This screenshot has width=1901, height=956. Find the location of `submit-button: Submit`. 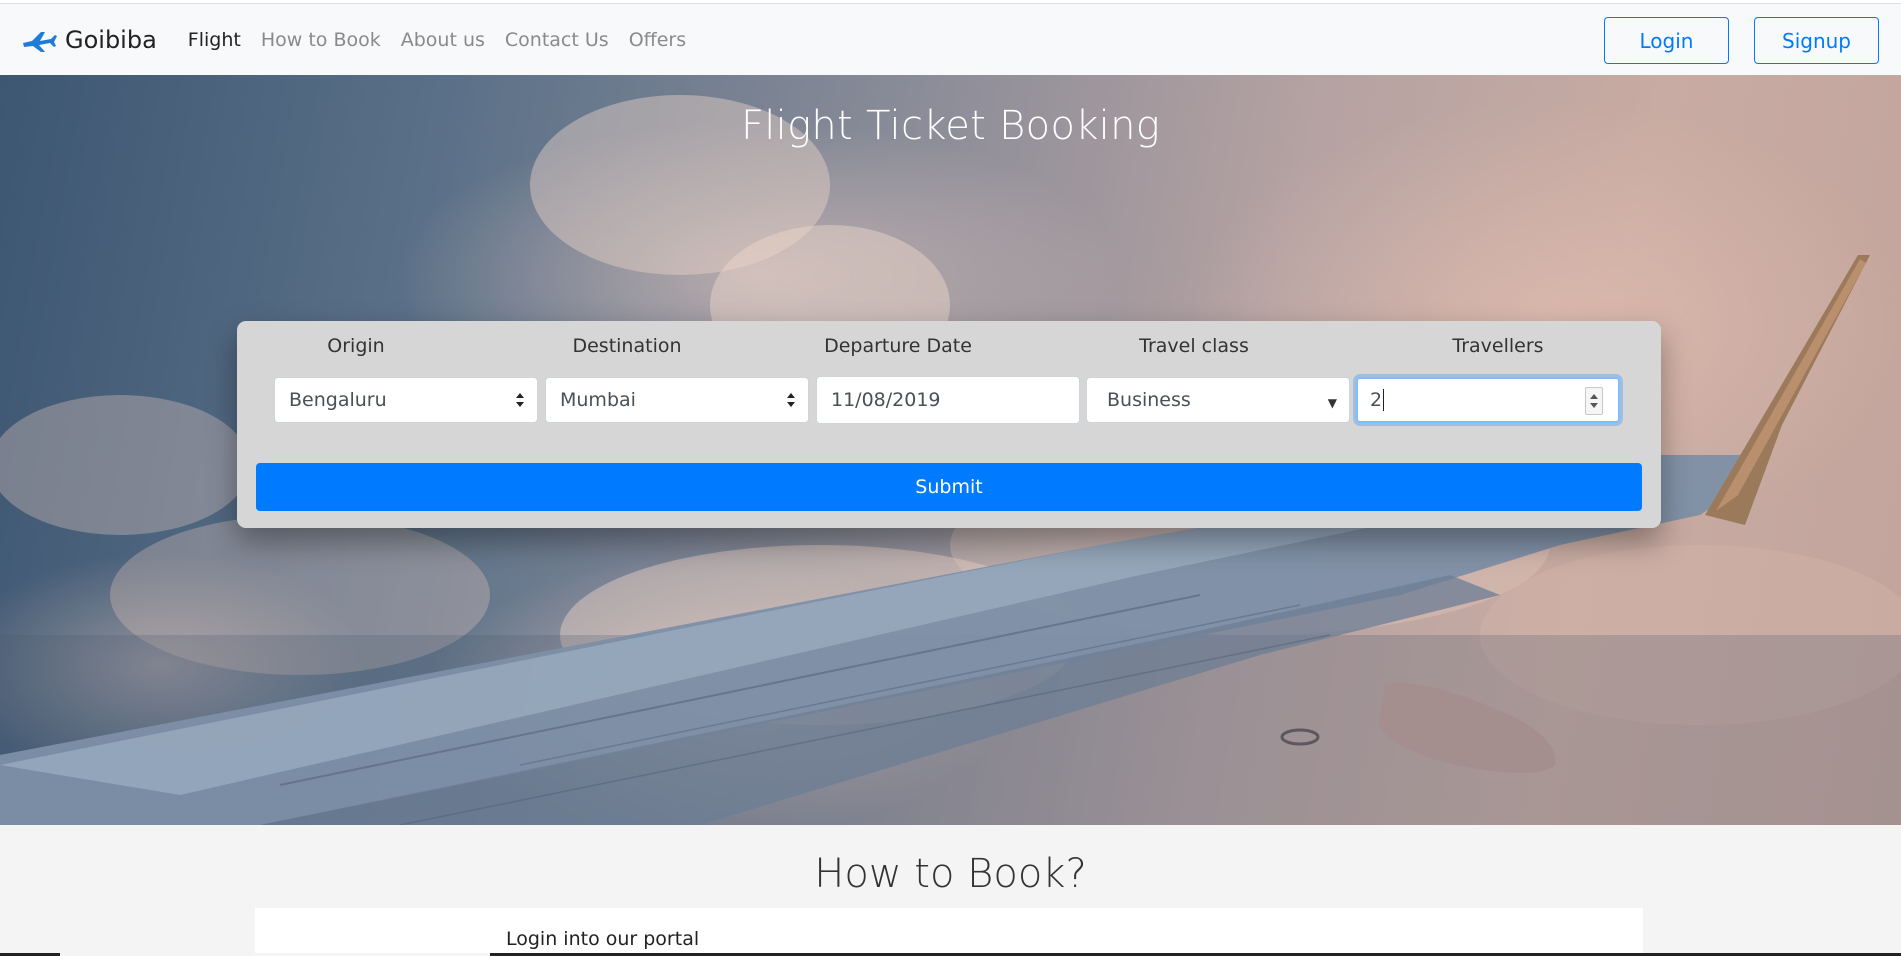

submit-button: Submit is located at coordinates (949, 487).